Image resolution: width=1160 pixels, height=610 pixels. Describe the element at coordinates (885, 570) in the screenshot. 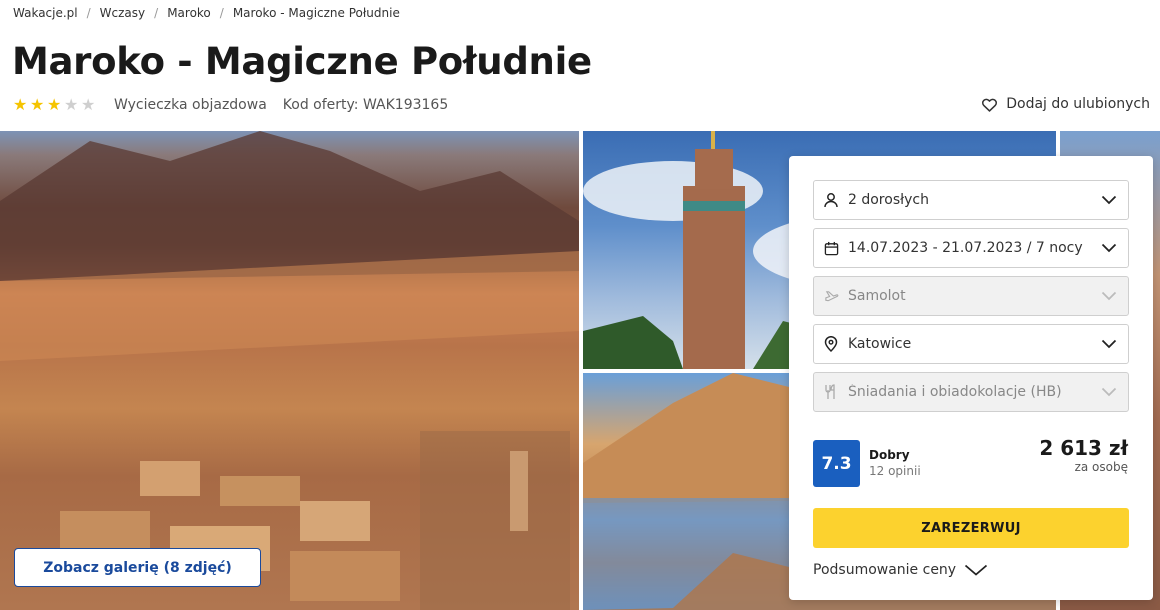

I see `price-summary-label: Podsumowanie ceny` at that location.